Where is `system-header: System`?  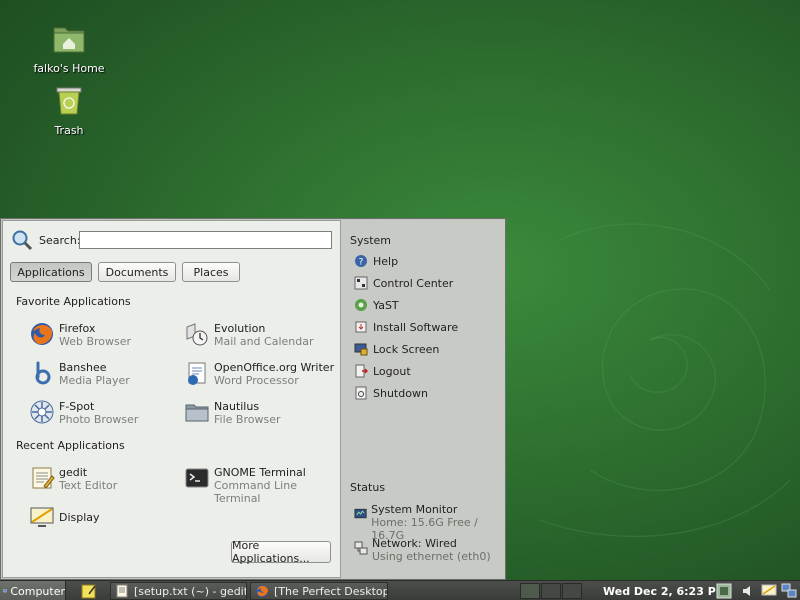
system-header: System is located at coordinates (371, 240).